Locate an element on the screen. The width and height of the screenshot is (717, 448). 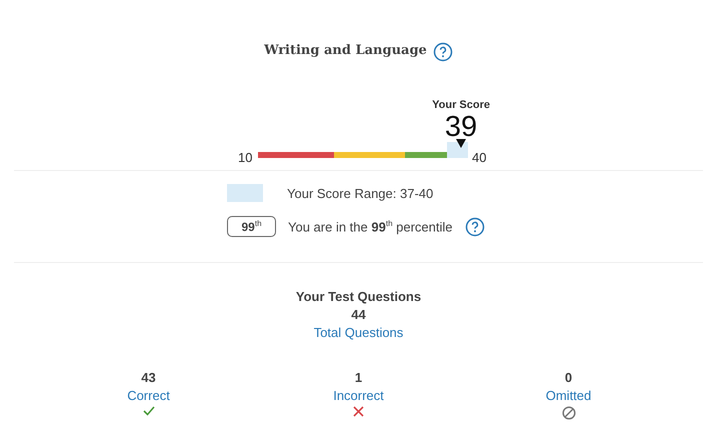
total-count: 44 is located at coordinates (358, 314).